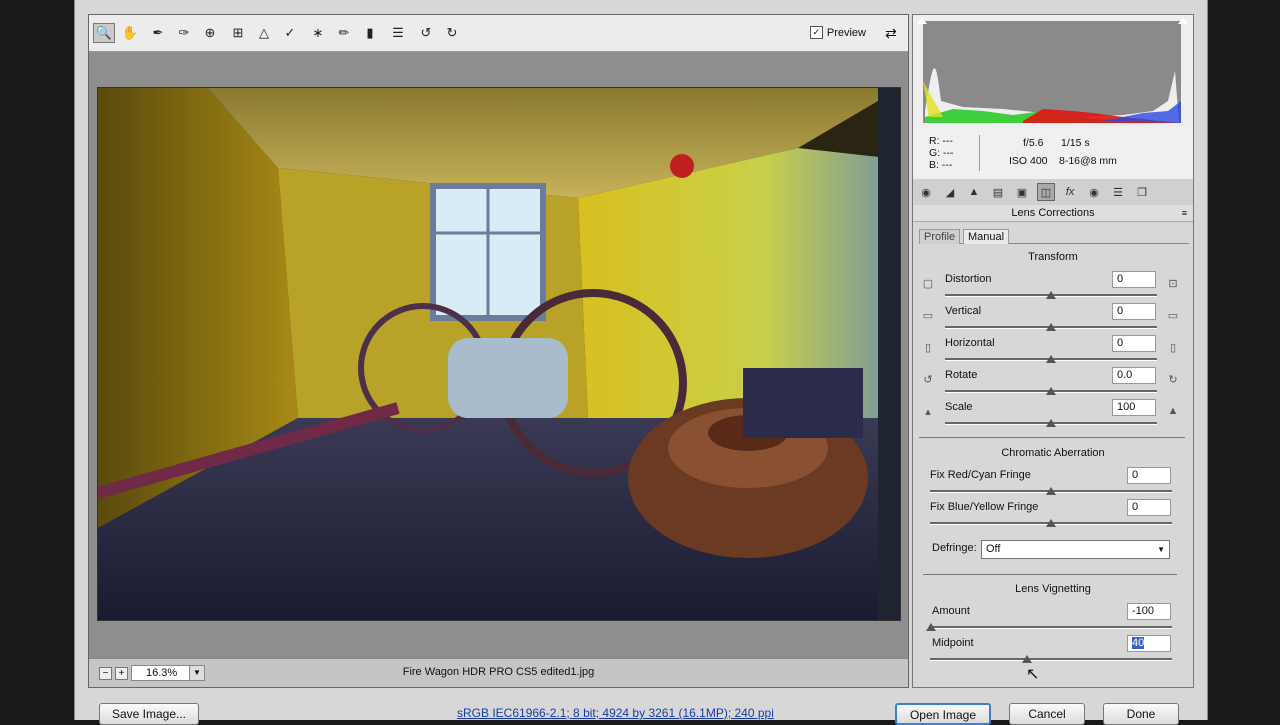  What do you see at coordinates (1053, 589) in the screenshot?
I see `vignetting-heading: Lens Vignetting` at bounding box center [1053, 589].